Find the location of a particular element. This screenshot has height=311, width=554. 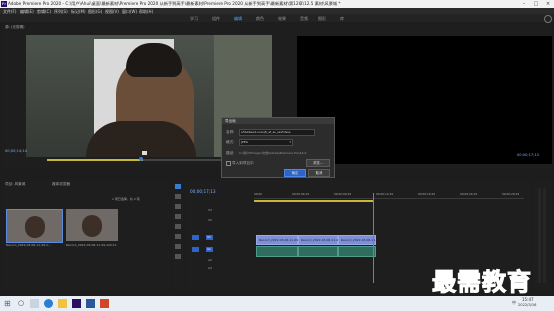

premiere-logo-icon: Pr is located at coordinates (4, 4).